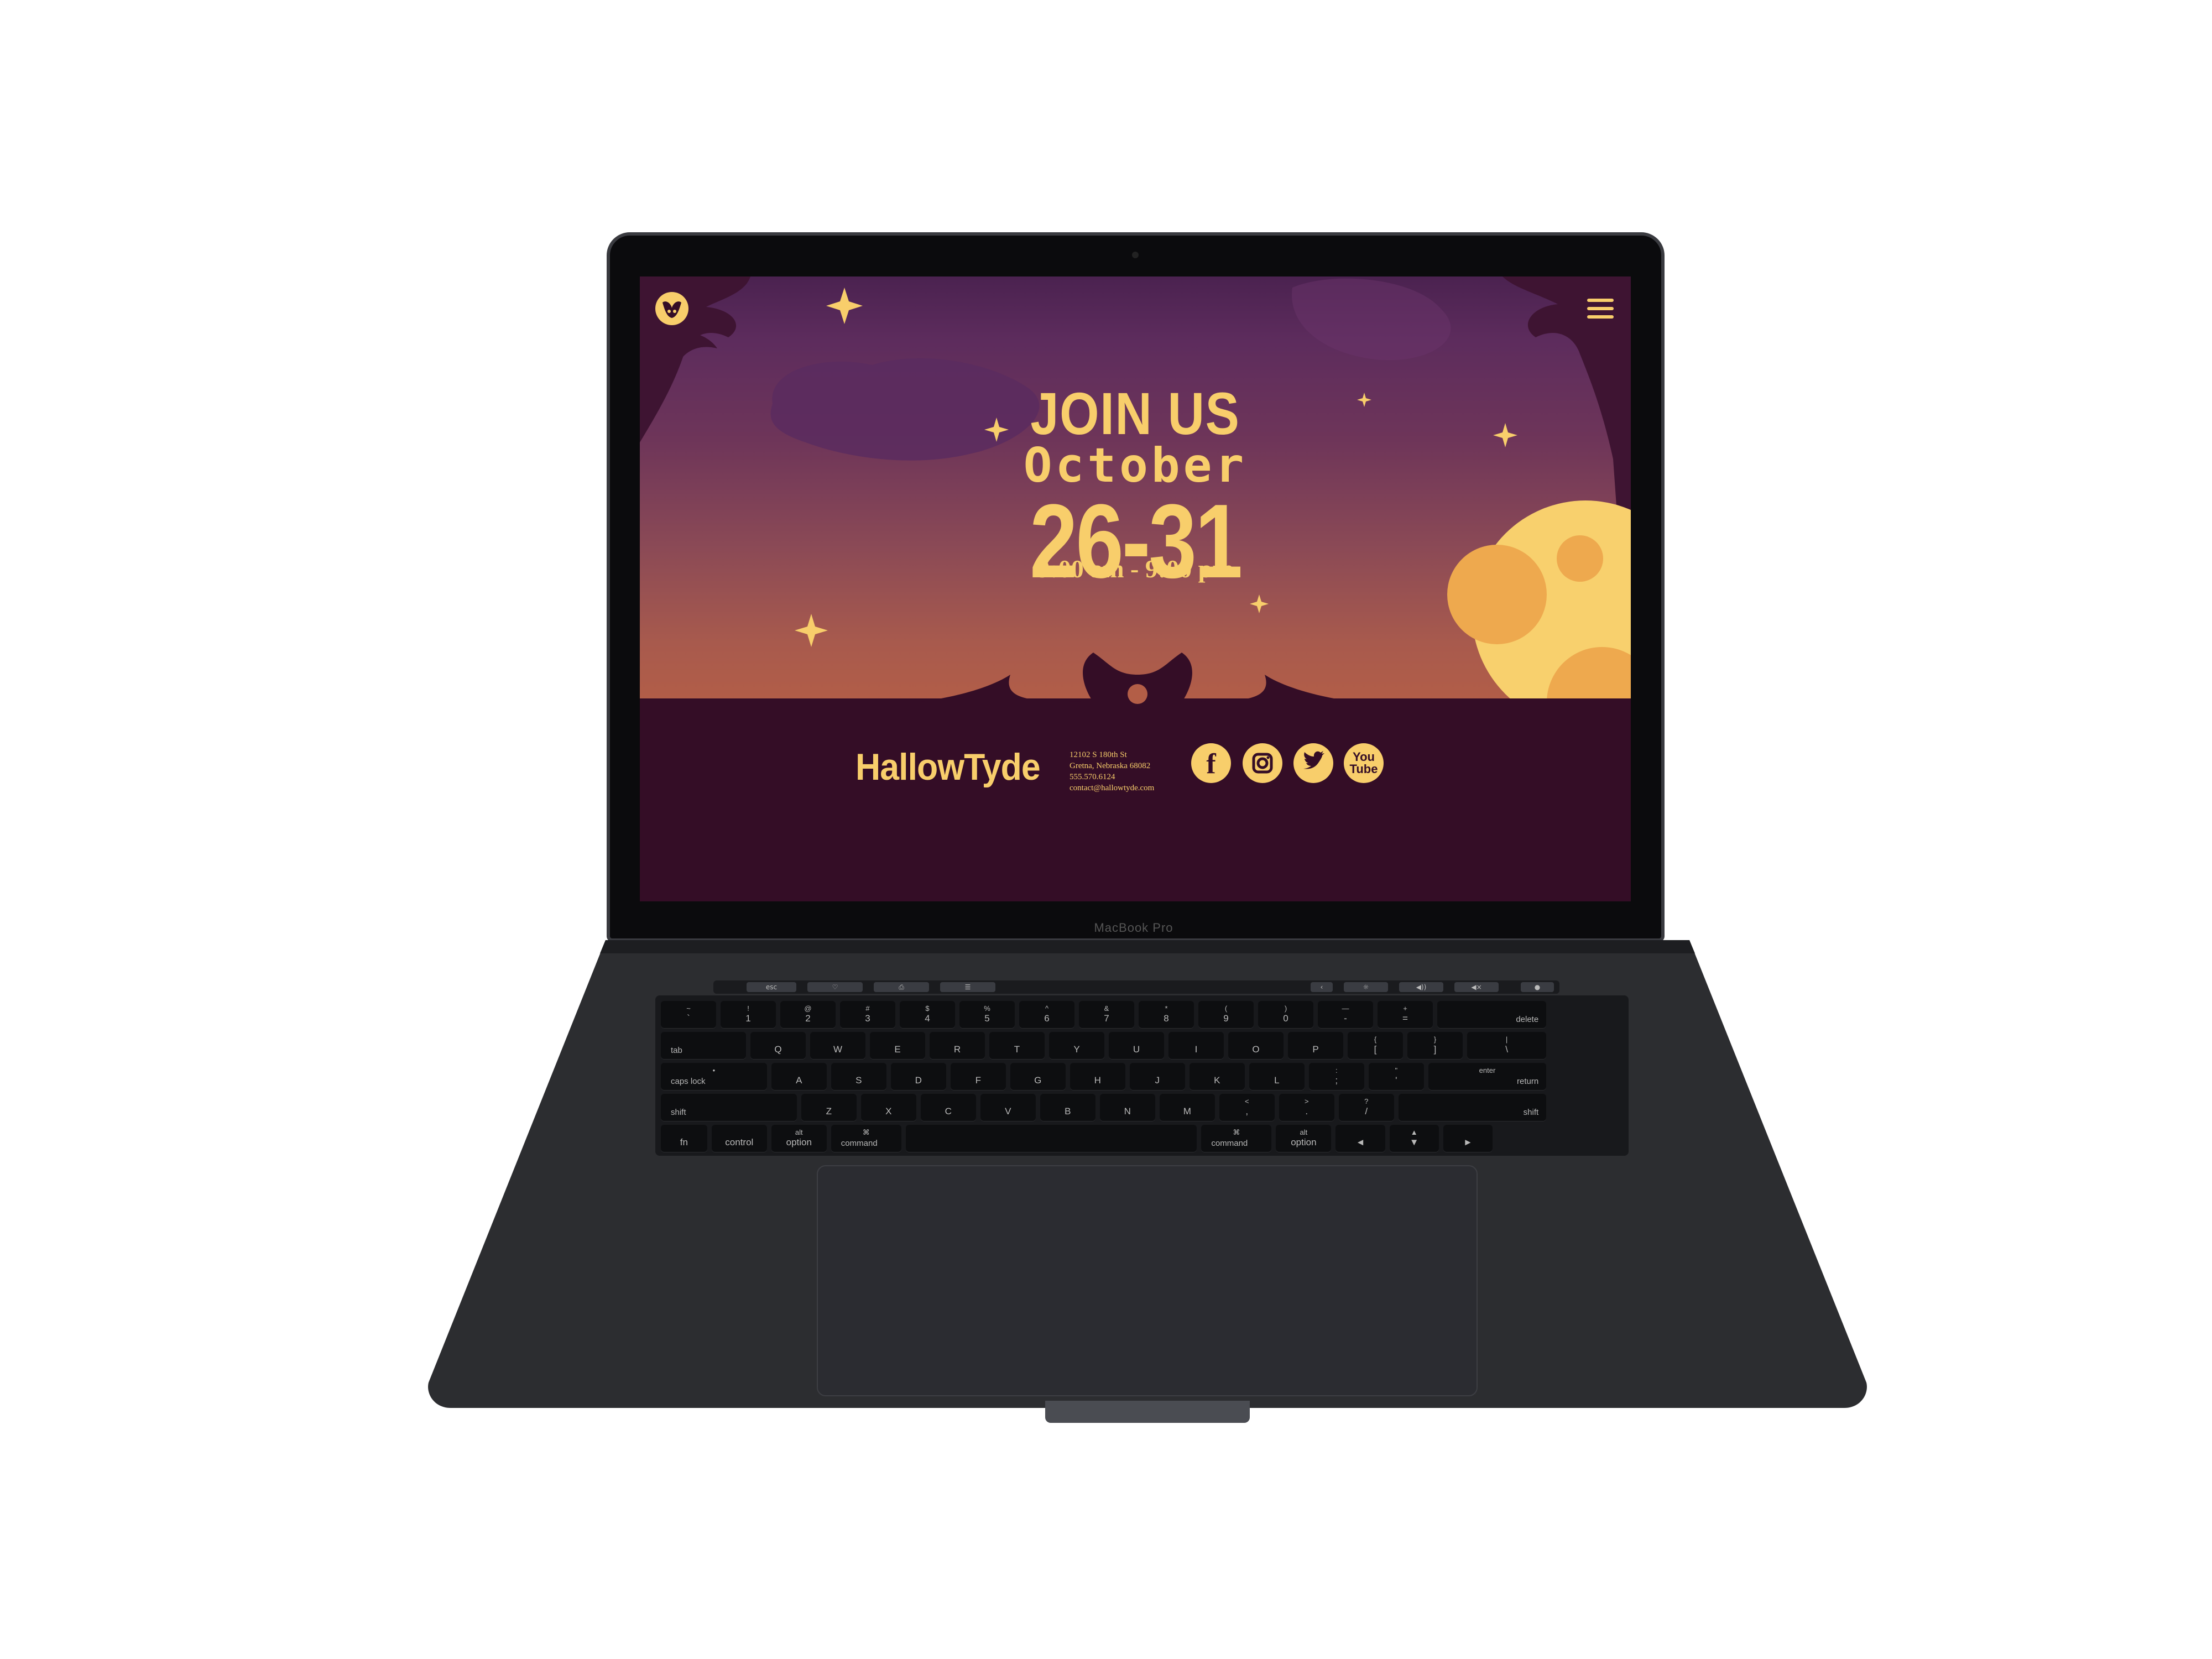 The height and width of the screenshot is (1659, 2212). Describe the element at coordinates (948, 1108) in the screenshot. I see `key-c: C` at that location.